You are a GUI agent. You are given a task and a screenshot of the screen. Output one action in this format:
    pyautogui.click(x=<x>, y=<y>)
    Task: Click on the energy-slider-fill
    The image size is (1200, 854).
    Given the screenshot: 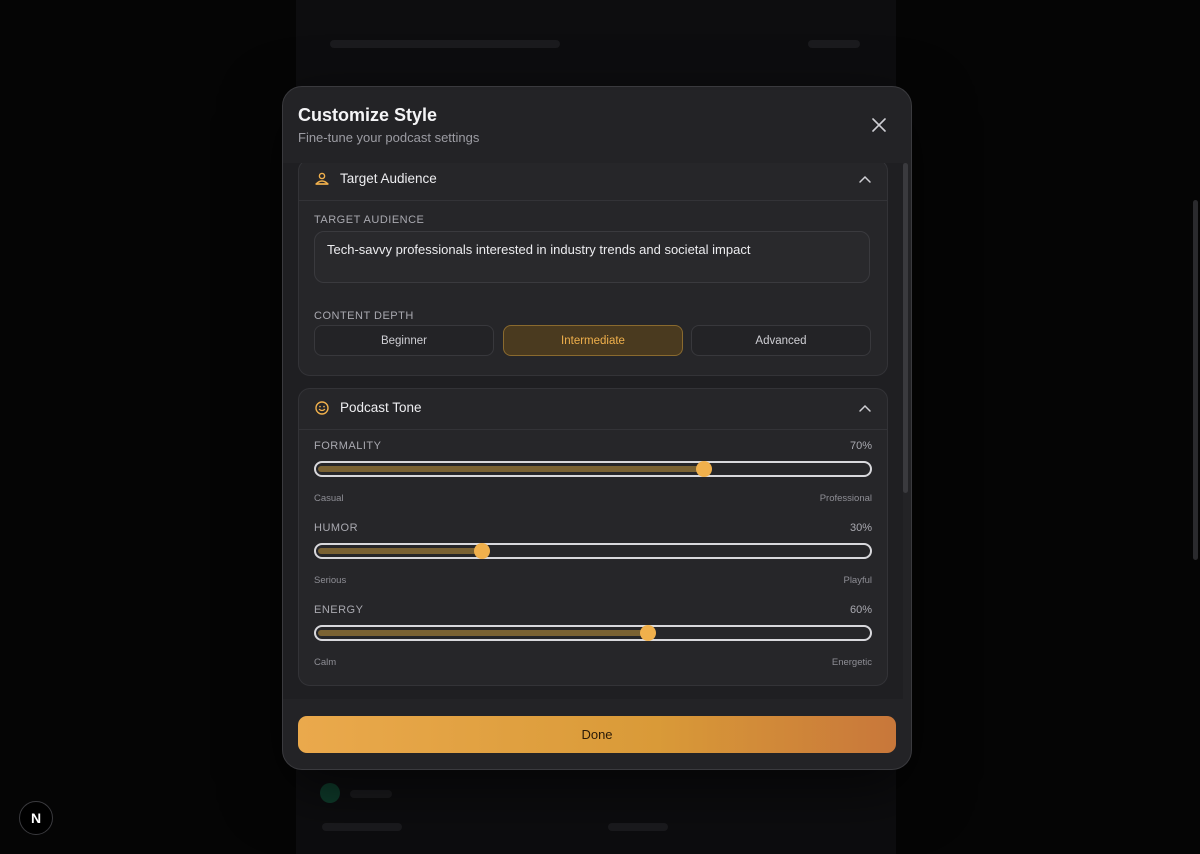 What is the action you would take?
    pyautogui.click(x=483, y=633)
    